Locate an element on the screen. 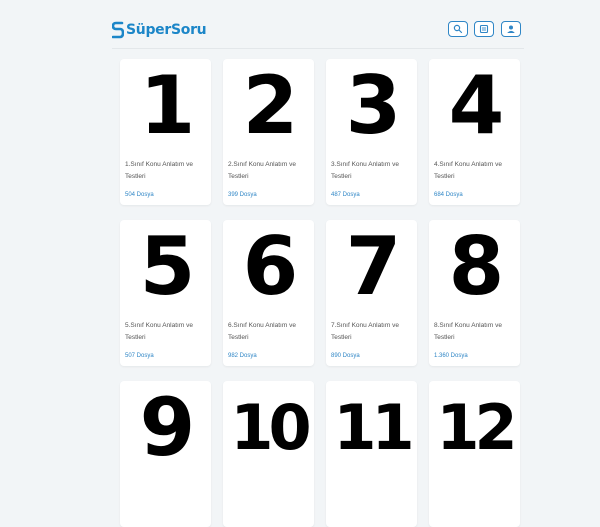  card-numeral: 11 is located at coordinates (373, 427).